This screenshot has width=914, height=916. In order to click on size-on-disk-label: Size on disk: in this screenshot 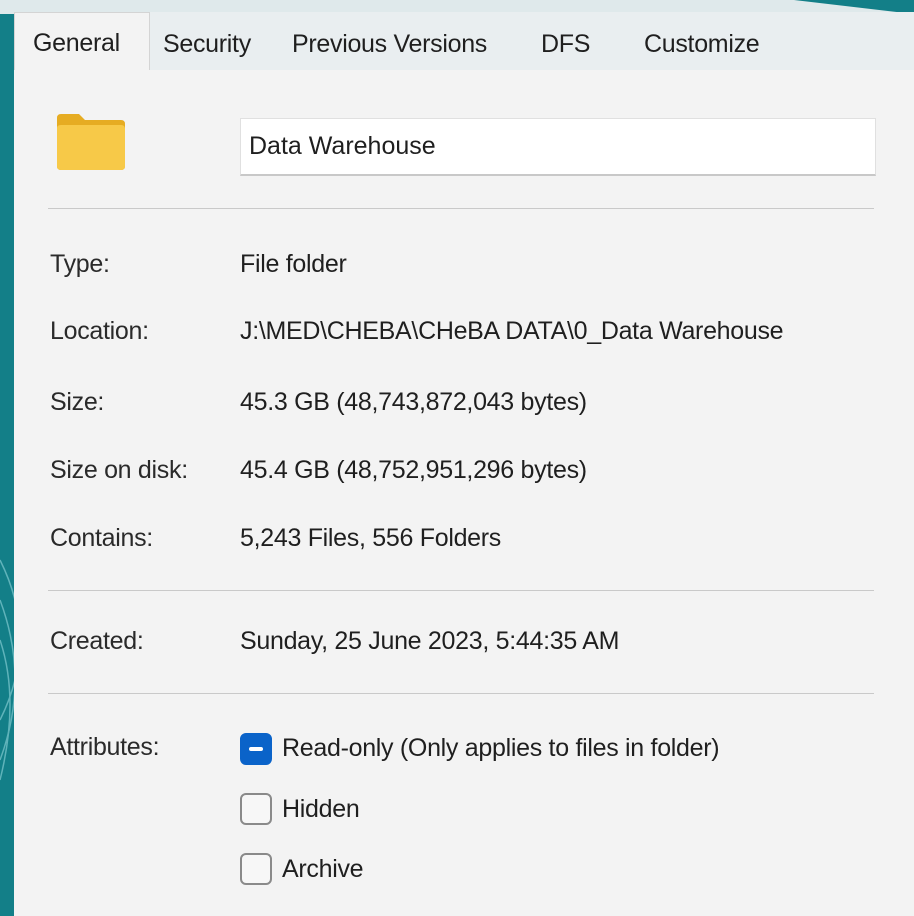, I will do `click(119, 470)`.